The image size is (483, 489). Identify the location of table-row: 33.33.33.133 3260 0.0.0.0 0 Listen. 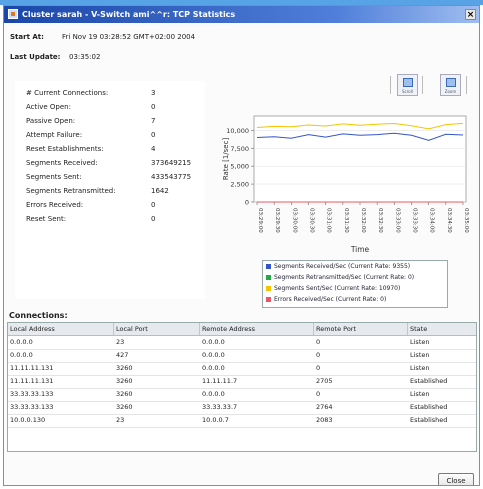
(242, 395).